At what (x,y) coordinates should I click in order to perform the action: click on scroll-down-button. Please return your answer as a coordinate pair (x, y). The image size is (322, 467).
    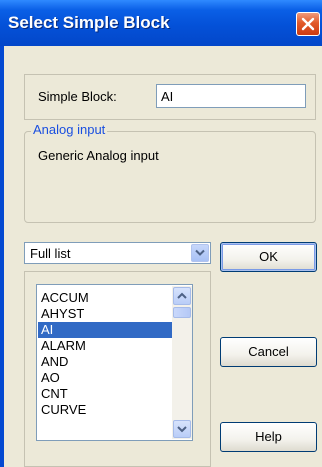
    Looking at the image, I should click on (182, 429).